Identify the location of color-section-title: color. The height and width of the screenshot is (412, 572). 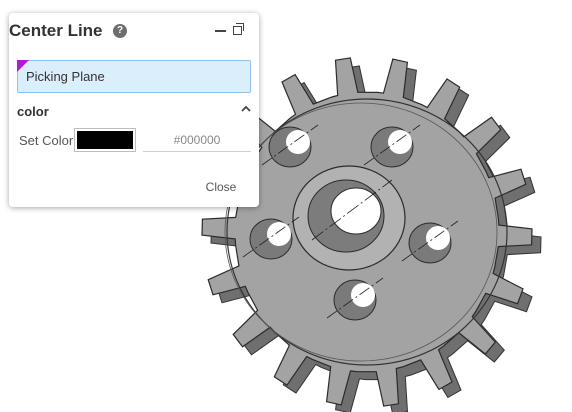
(33, 111).